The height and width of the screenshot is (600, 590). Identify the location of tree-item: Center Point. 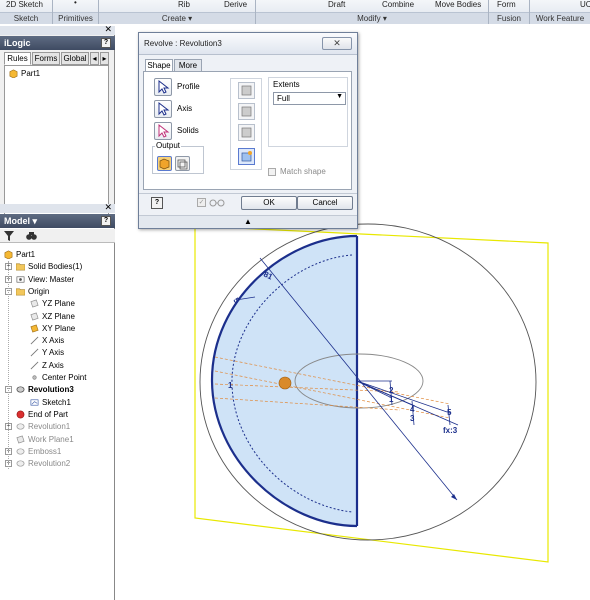
(57, 378).